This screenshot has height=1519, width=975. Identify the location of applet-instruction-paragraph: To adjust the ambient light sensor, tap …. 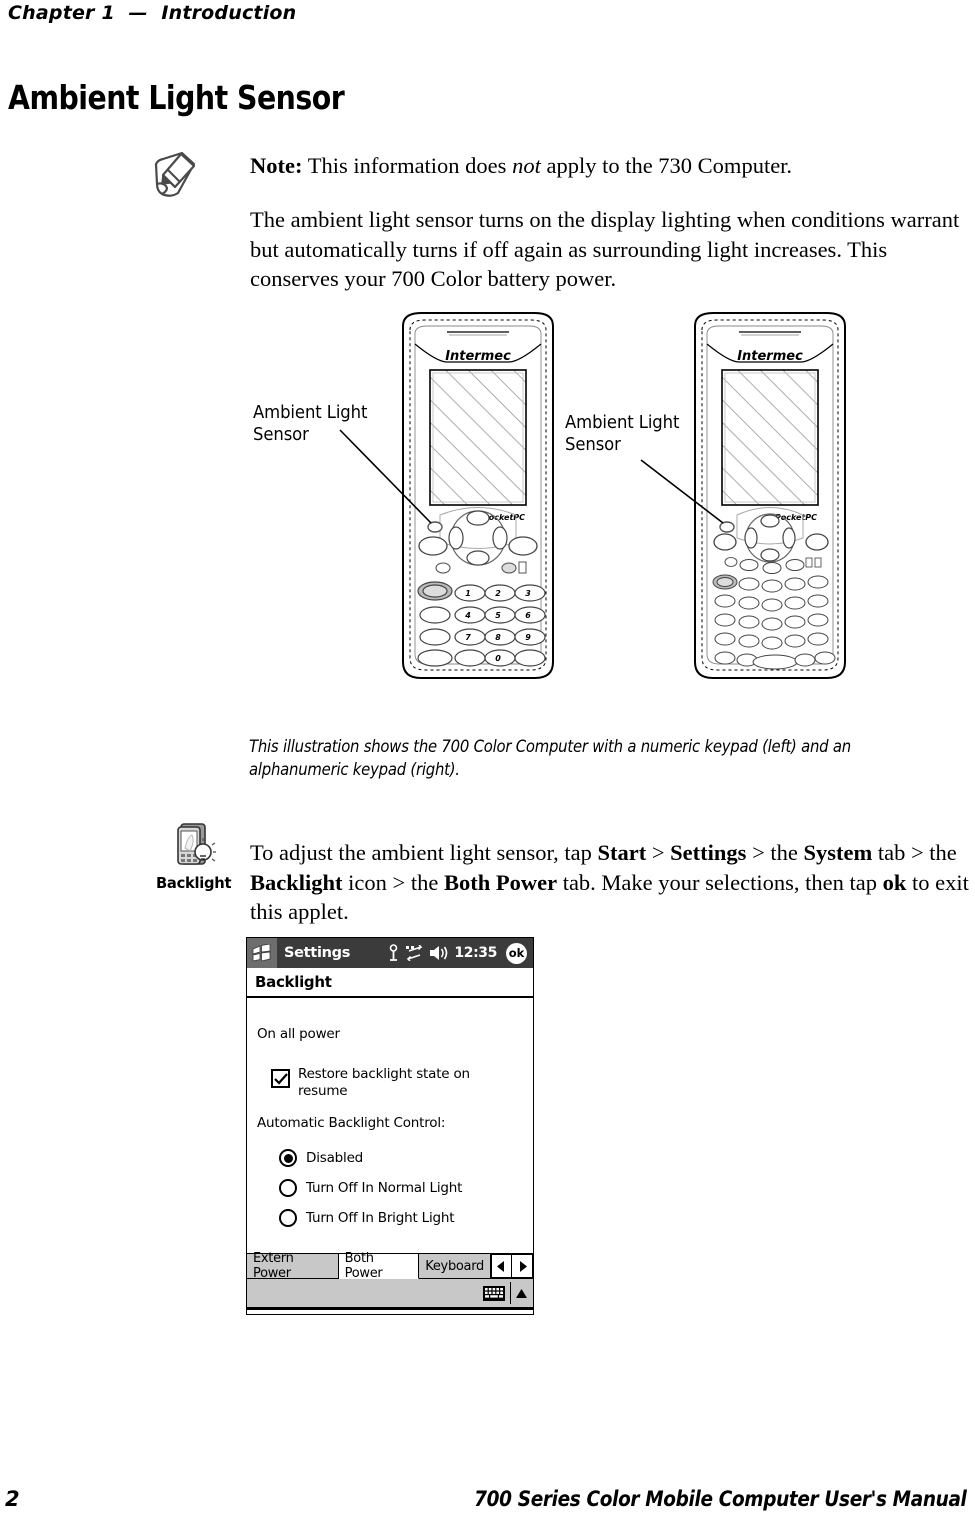
(611, 882).